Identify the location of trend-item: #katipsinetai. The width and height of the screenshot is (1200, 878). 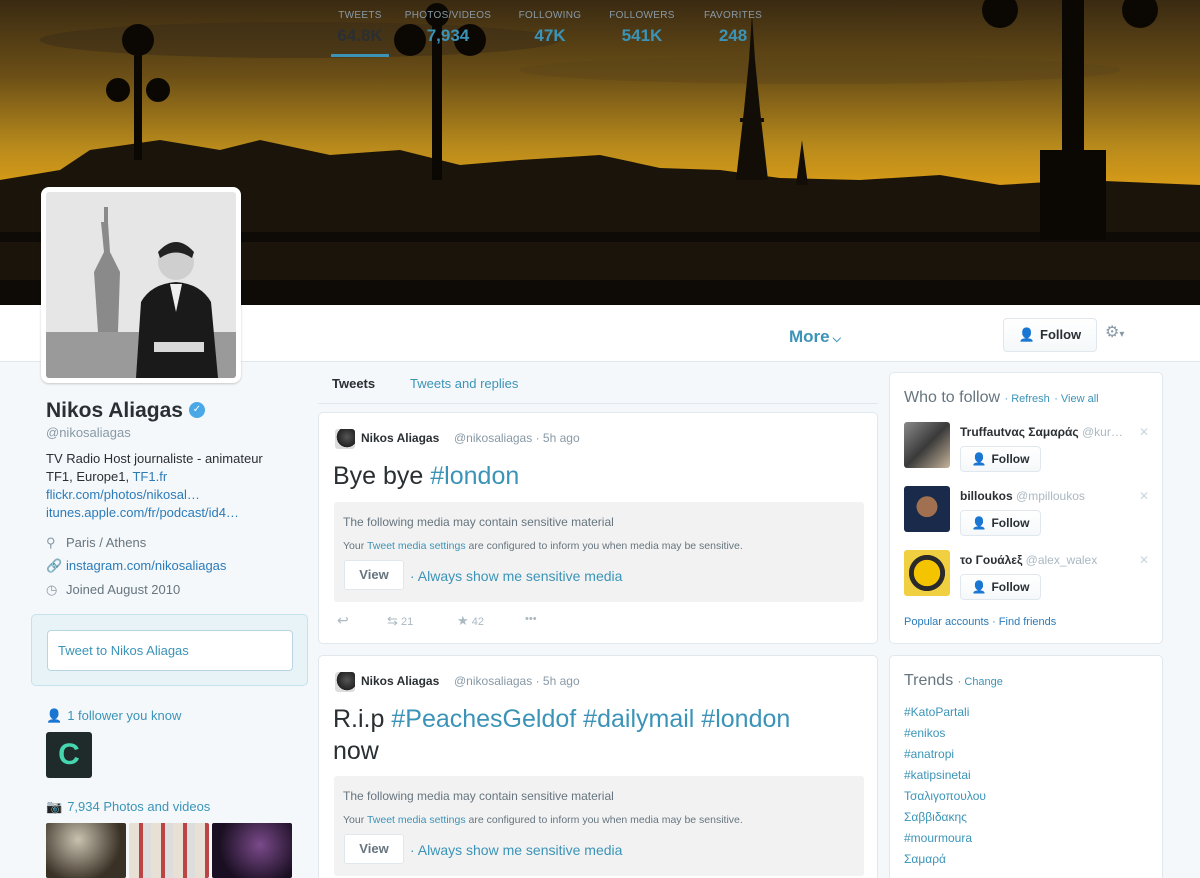
(937, 775).